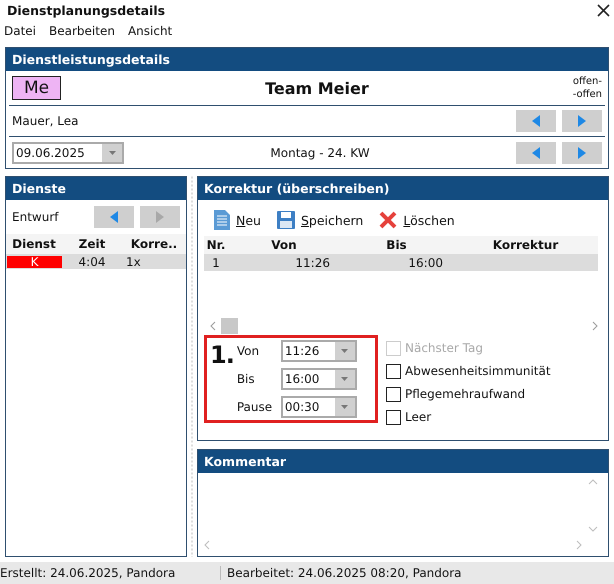  I want to click on status-text: Bearbeitet: 24.06.2025 08:20, Pandora, so click(344, 573).